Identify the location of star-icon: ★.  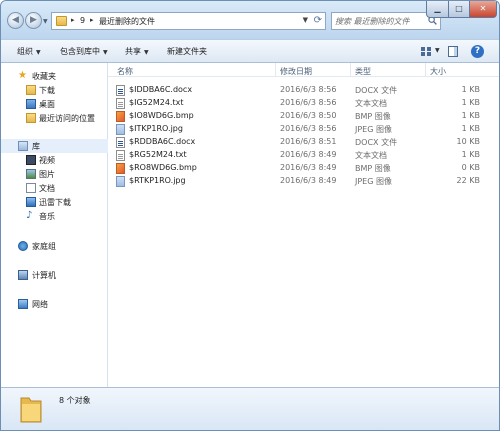
(22, 75).